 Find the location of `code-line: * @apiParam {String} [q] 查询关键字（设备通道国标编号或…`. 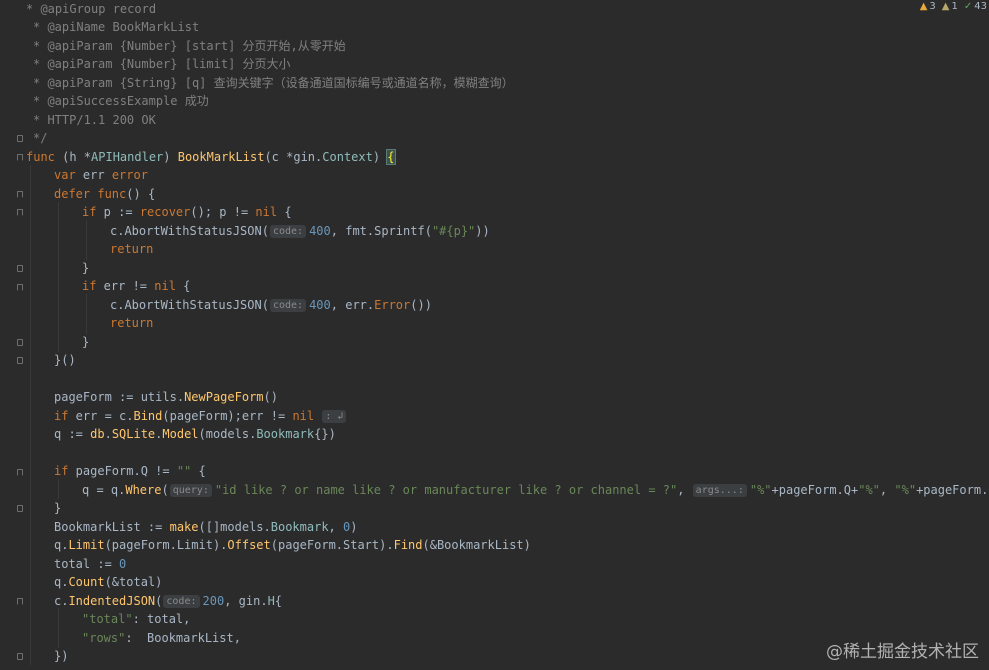

code-line: * @apiParam {String} [q] 查询关键字（设备通道国标编号或… is located at coordinates (273, 83).